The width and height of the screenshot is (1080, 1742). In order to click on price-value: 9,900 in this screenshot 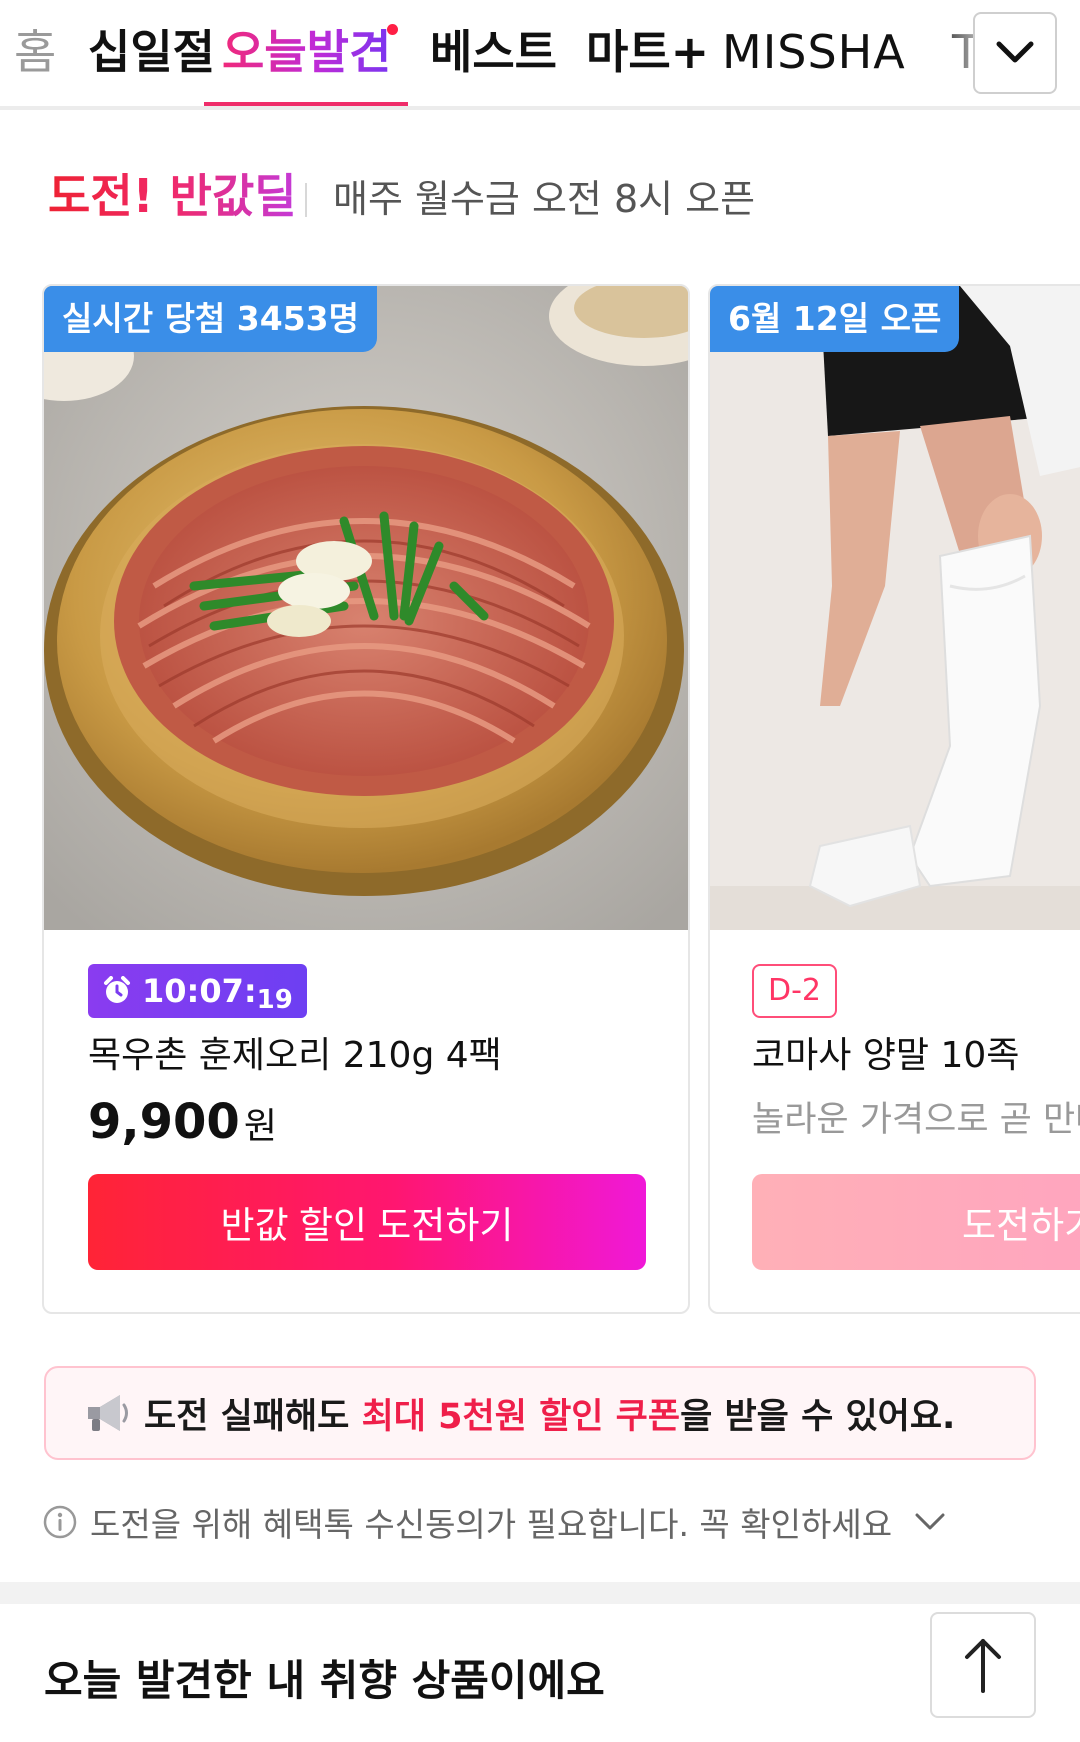, I will do `click(164, 1122)`.